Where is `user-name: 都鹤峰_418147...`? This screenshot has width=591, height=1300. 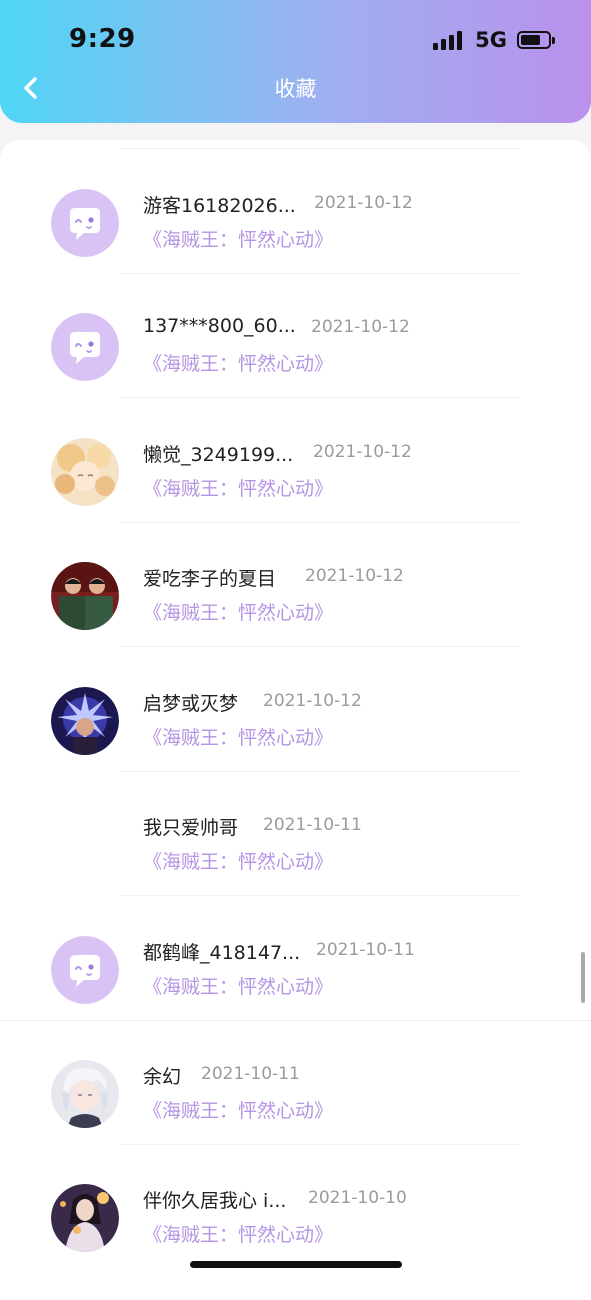
user-name: 都鹤峰_418147... is located at coordinates (222, 953).